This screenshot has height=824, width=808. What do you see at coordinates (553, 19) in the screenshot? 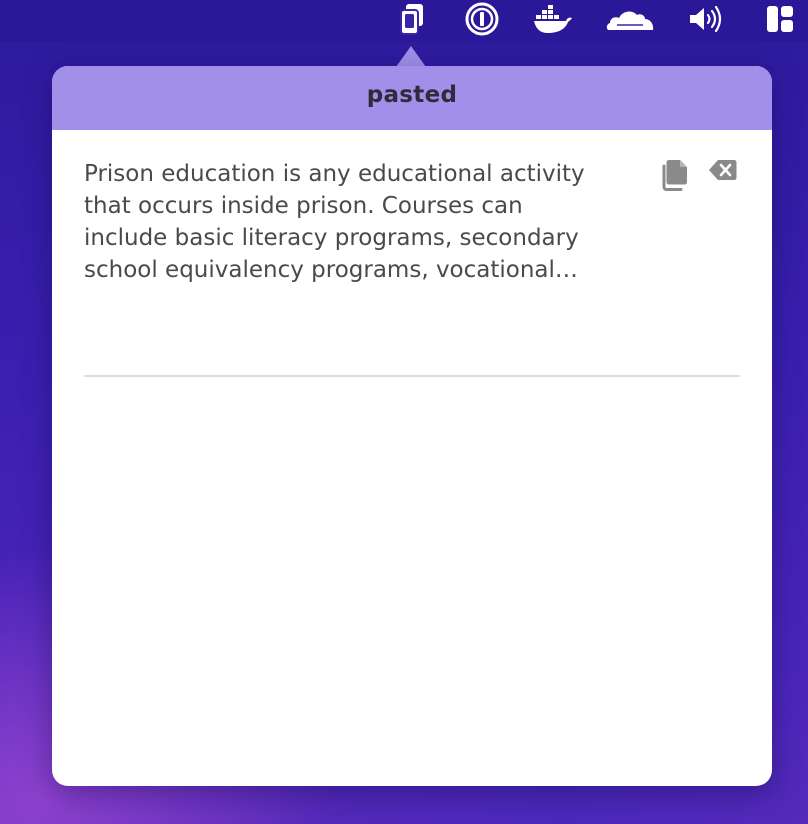
I see `docker-icon` at bounding box center [553, 19].